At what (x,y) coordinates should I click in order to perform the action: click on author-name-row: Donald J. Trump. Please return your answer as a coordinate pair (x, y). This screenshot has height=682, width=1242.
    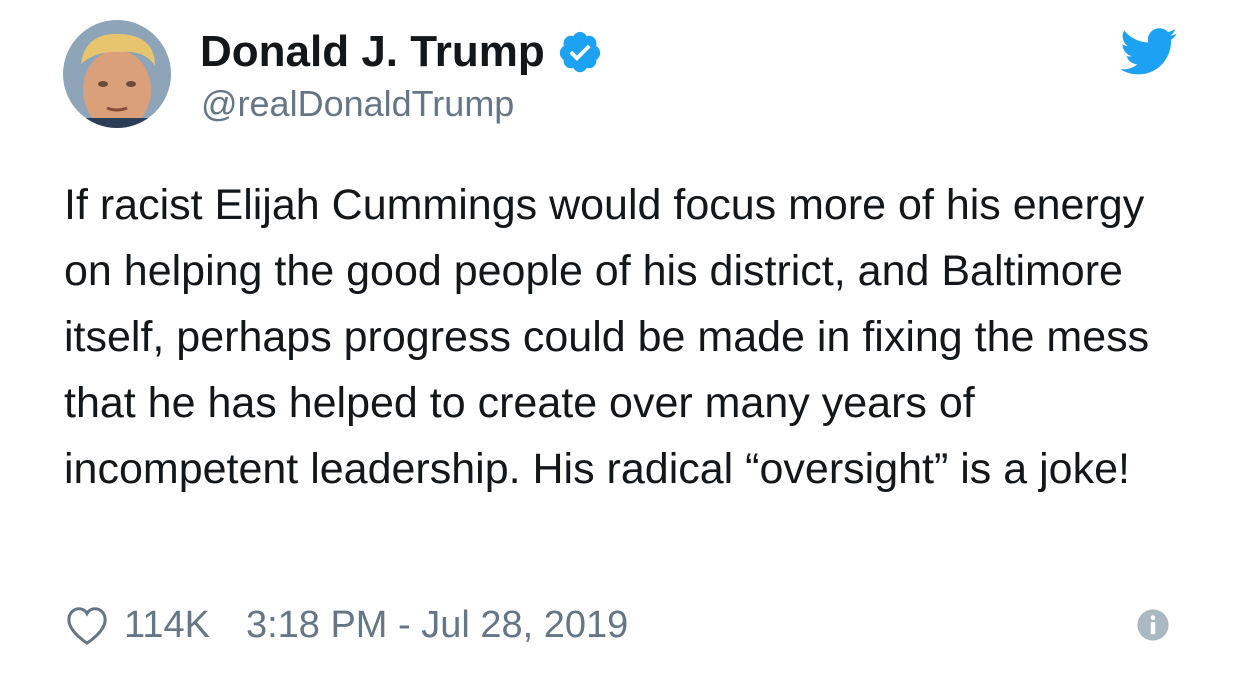
    Looking at the image, I should click on (401, 52).